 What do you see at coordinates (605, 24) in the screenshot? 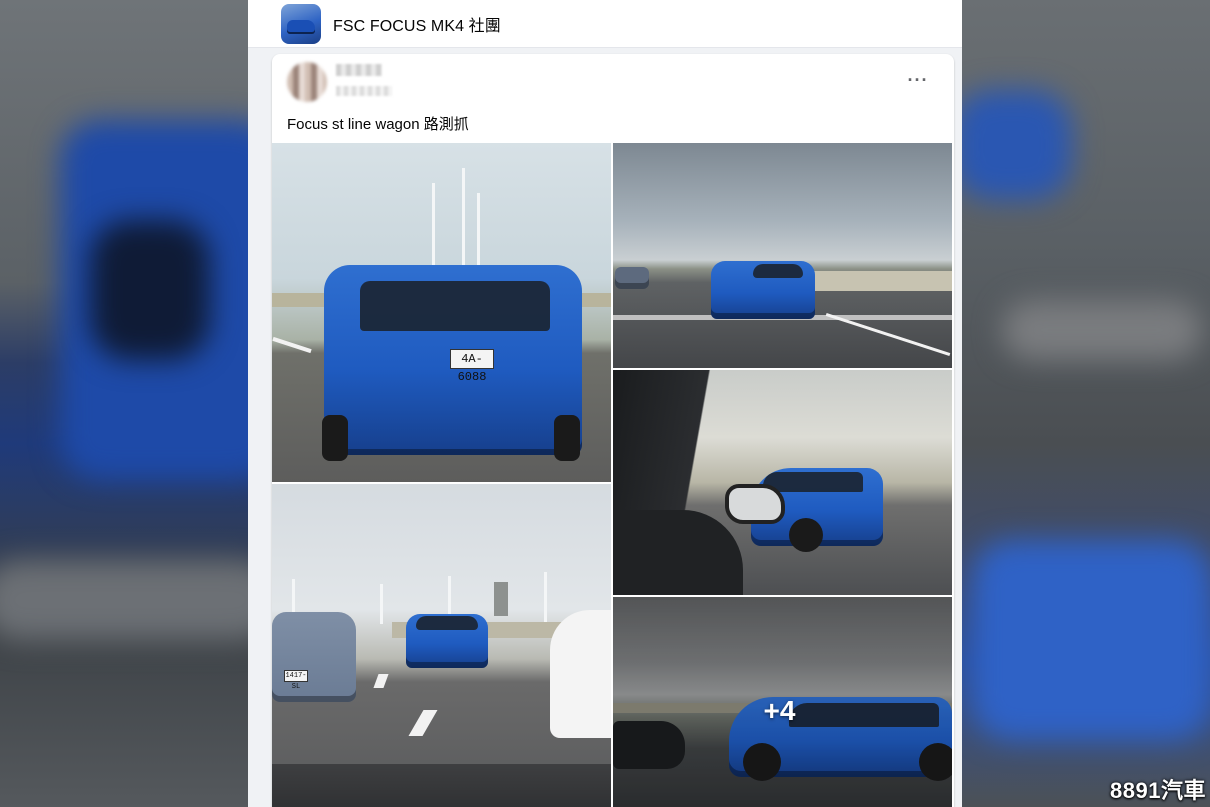
I see `group-header: FSC FOCUS MK4 社團` at bounding box center [605, 24].